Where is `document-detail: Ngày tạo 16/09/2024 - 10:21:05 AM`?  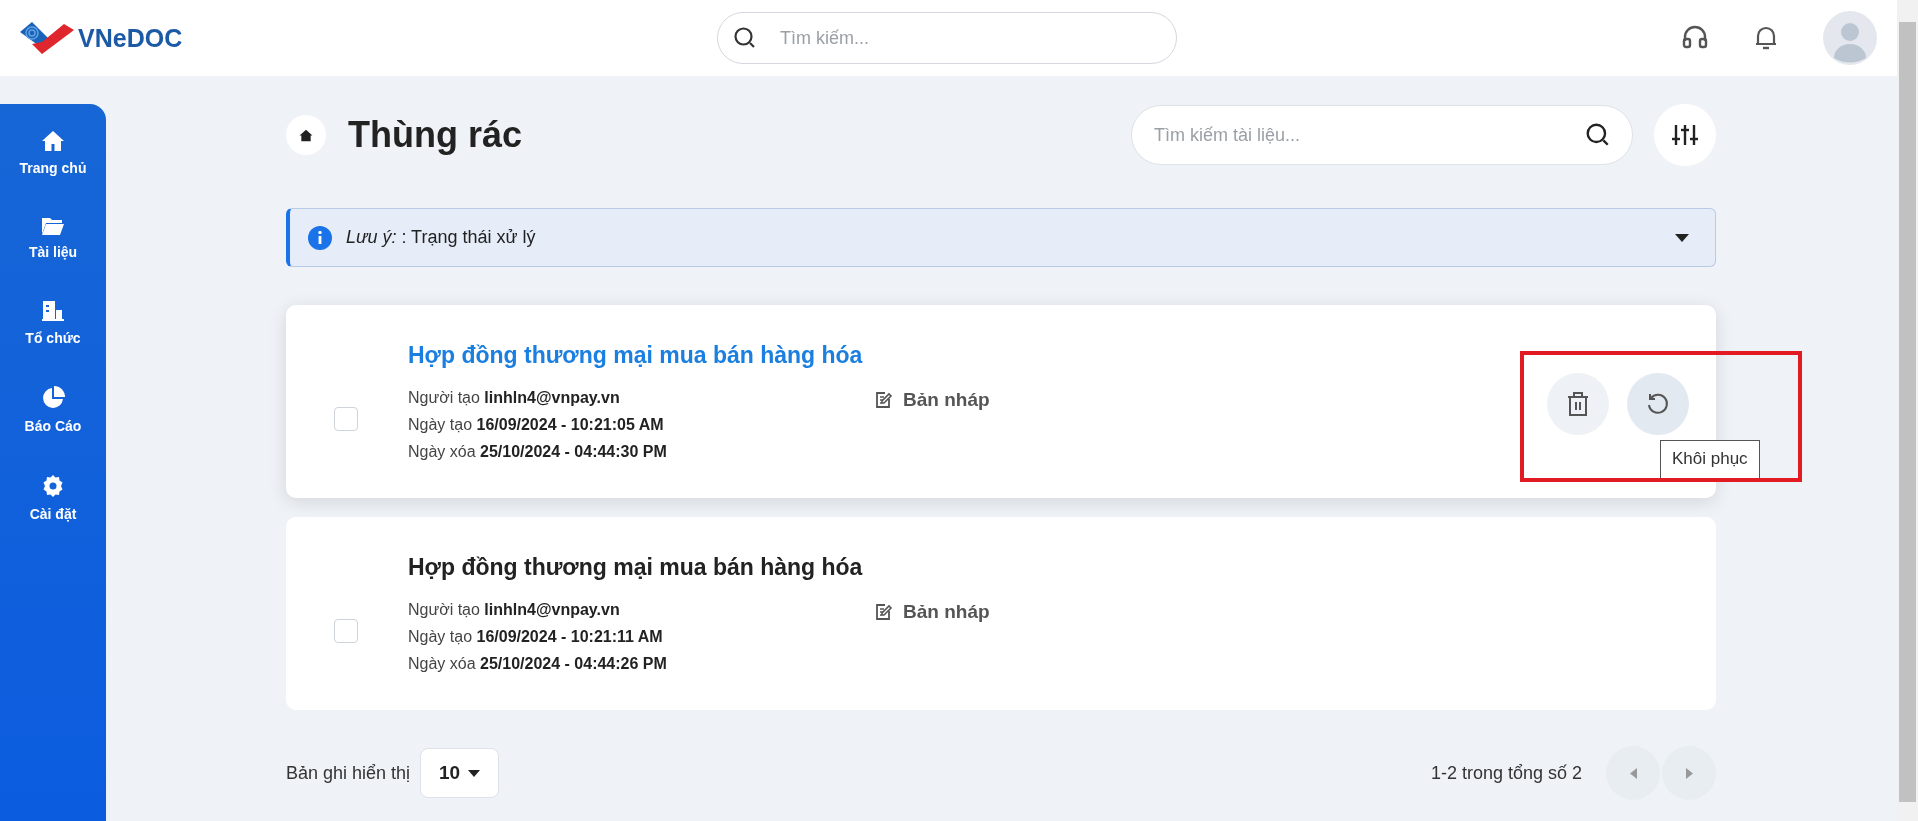
document-detail: Ngày tạo 16/09/2024 - 10:21:05 AM is located at coordinates (536, 425).